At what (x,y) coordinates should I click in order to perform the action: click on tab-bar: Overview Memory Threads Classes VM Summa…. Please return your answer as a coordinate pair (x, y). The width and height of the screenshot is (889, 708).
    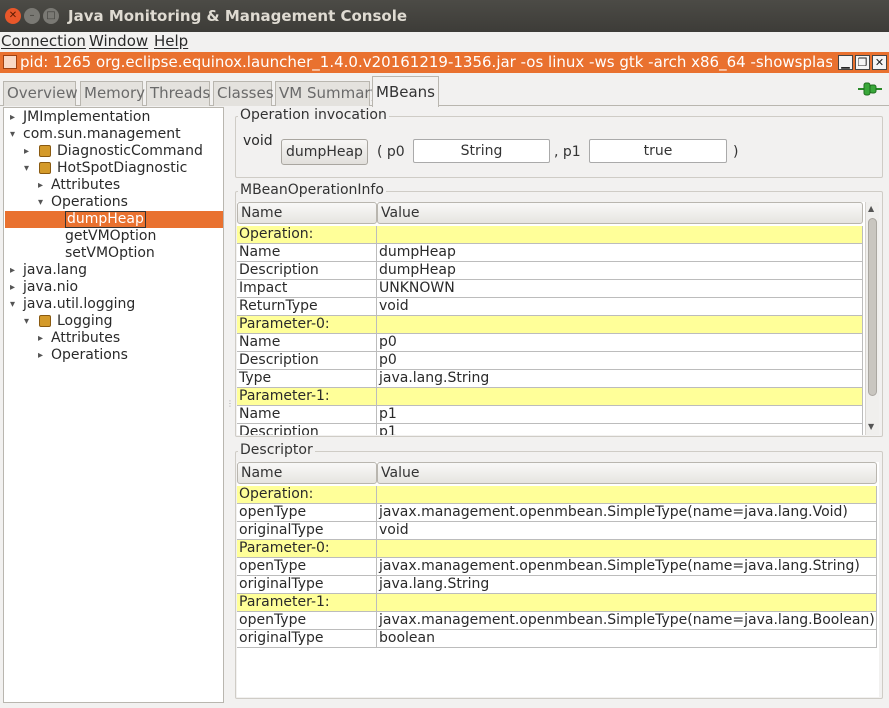
    Looking at the image, I should click on (444, 90).